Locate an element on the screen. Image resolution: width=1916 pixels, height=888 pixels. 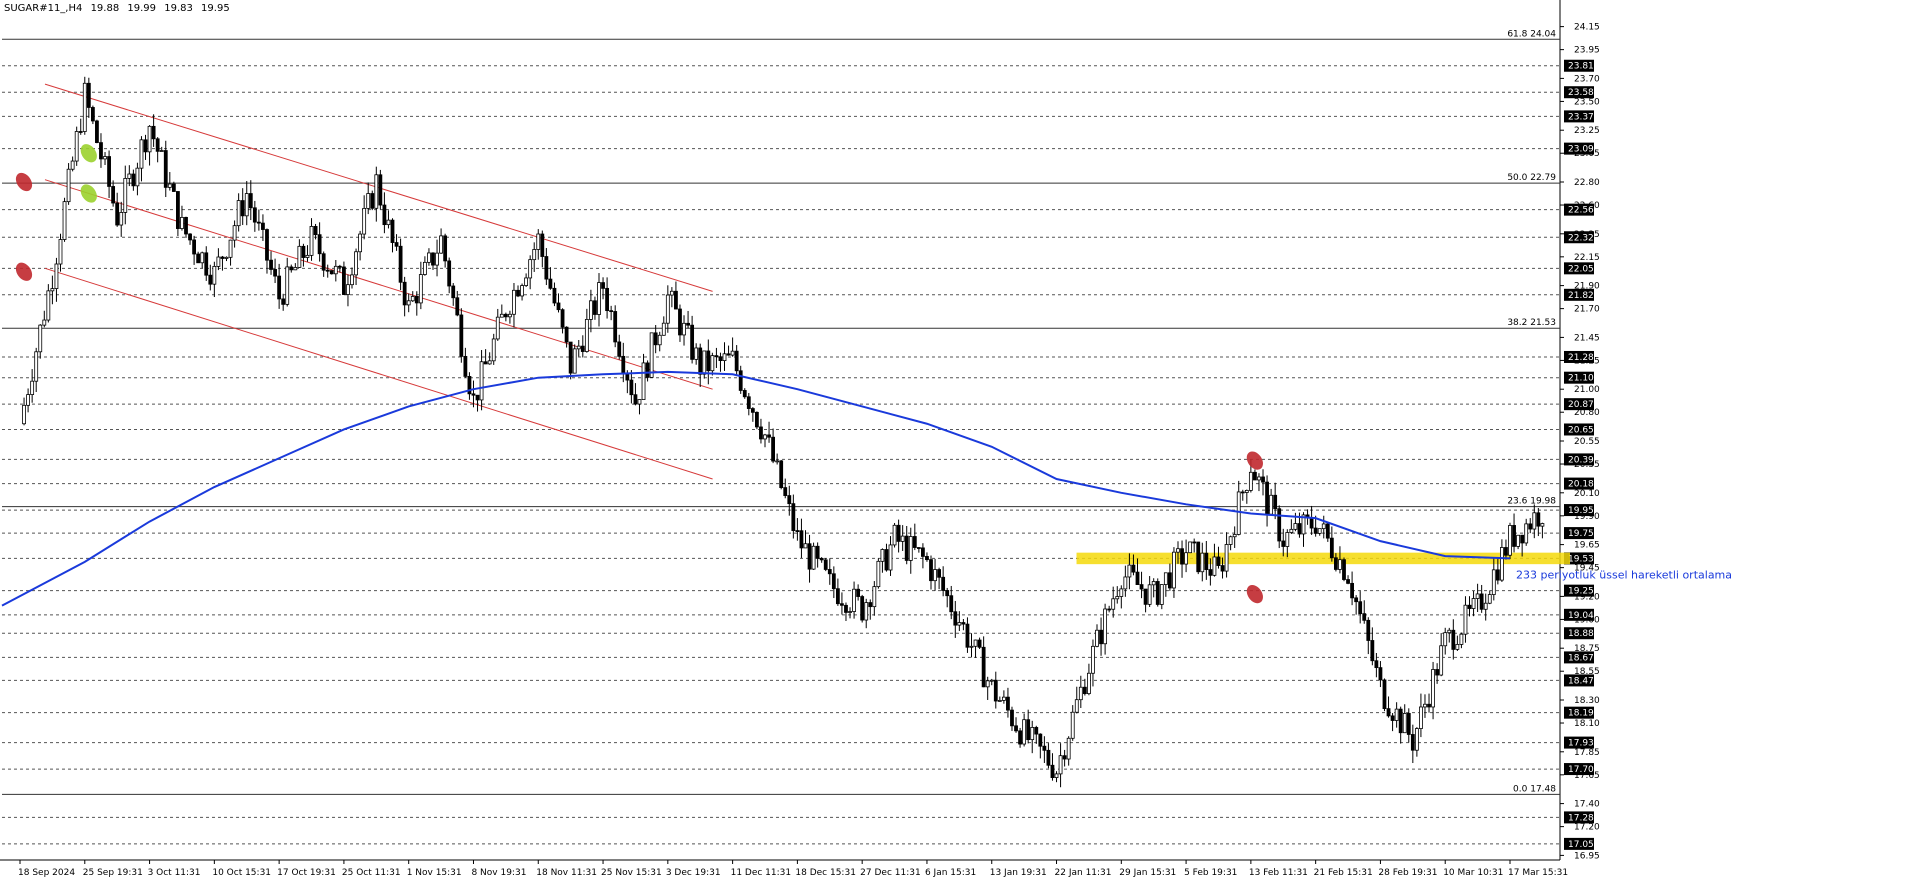
time-tick-label: 17 Mar 15:31 is located at coordinates (1538, 873).